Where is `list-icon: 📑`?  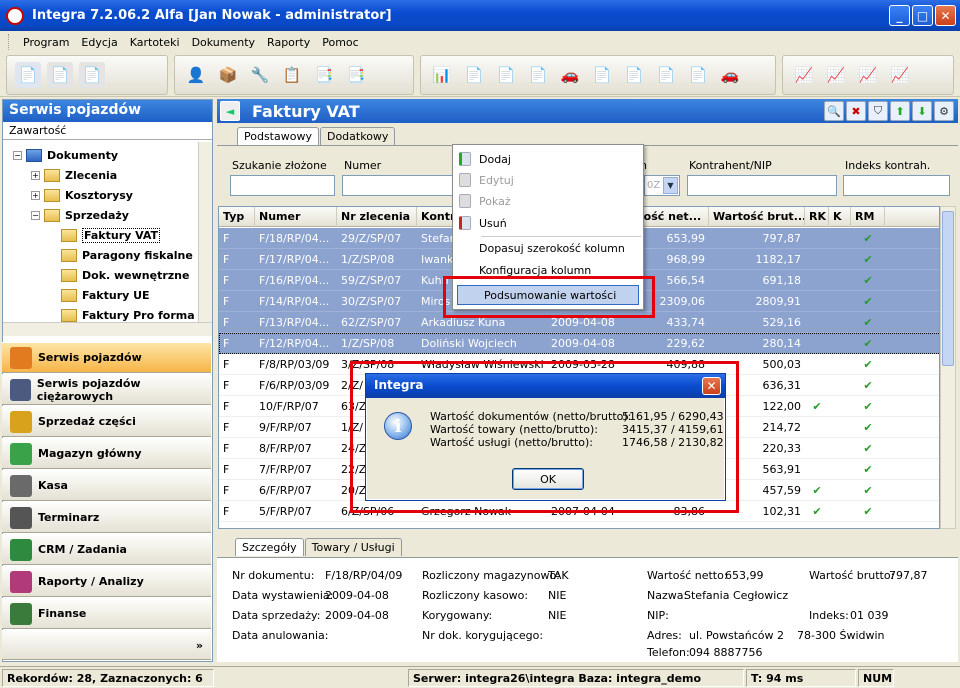 list-icon: 📑 is located at coordinates (324, 75).